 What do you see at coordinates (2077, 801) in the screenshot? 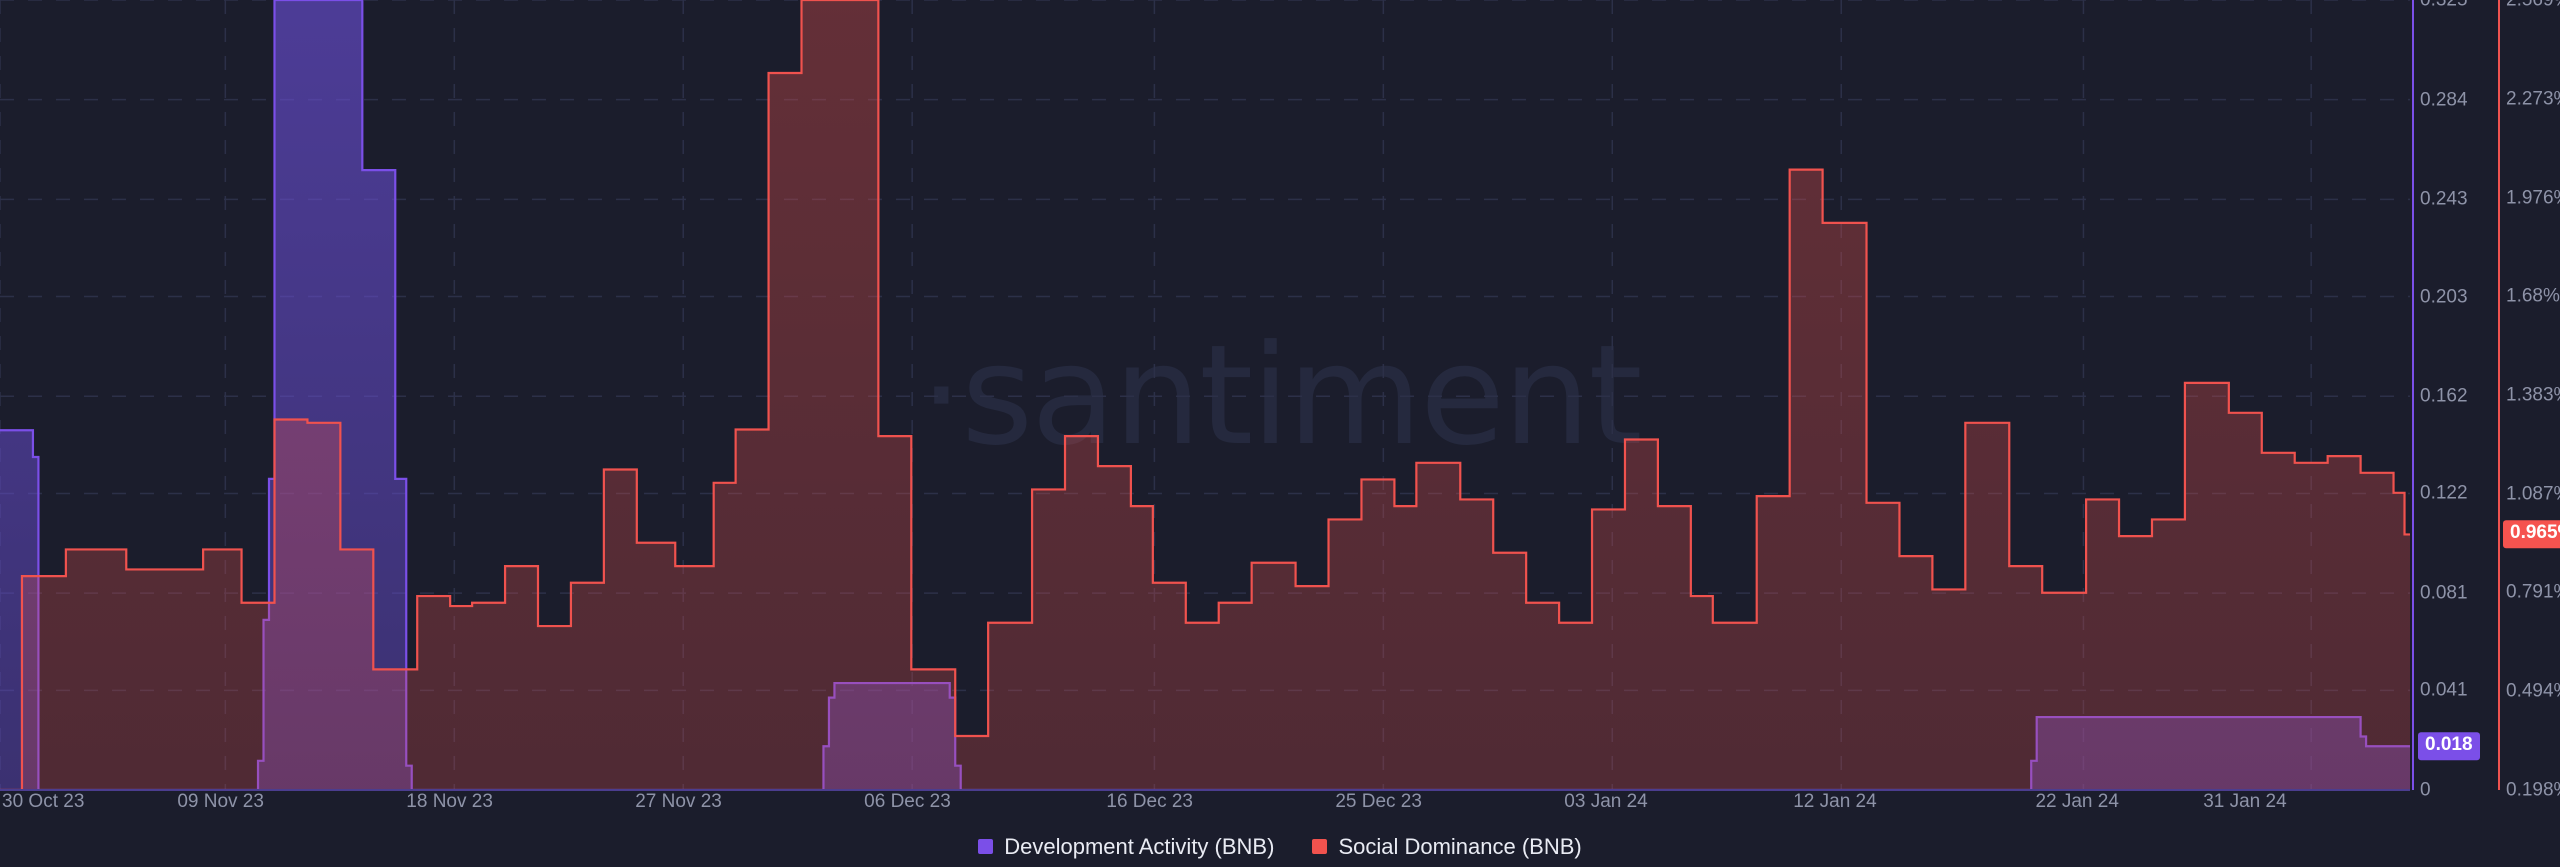
I see `x-axis-tick: 22 Jan 24` at bounding box center [2077, 801].